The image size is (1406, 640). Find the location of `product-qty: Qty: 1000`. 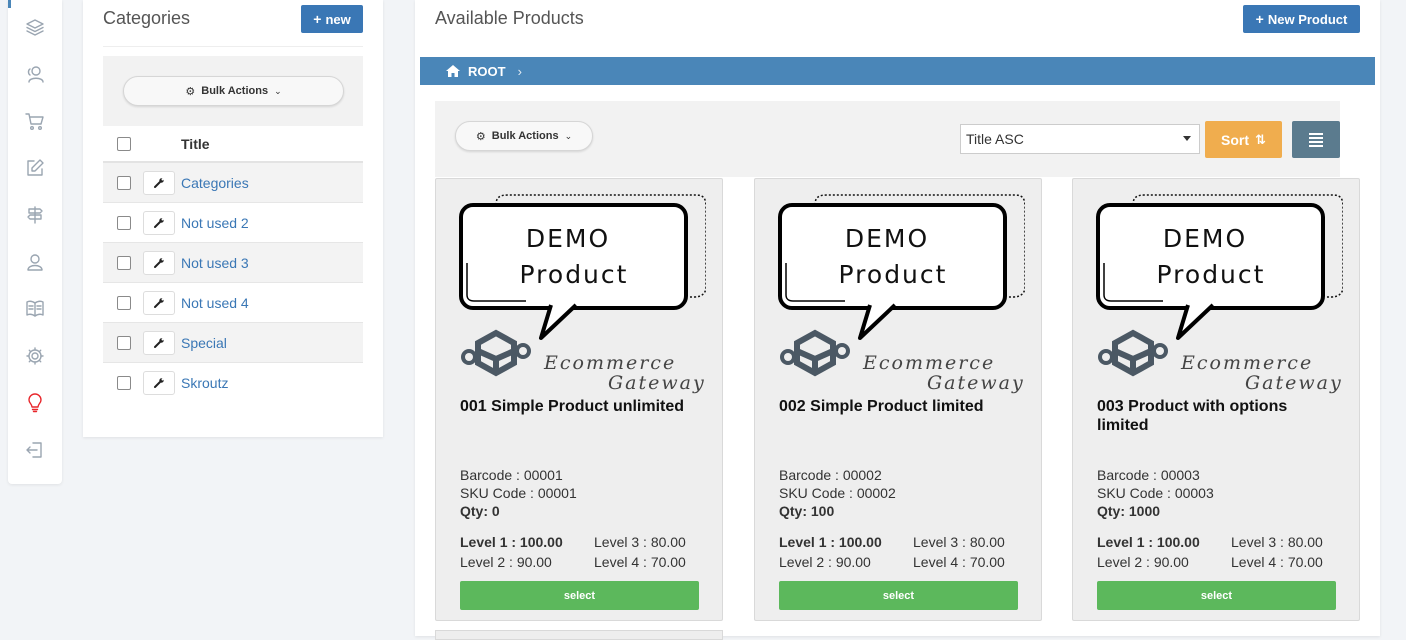

product-qty: Qty: 1000 is located at coordinates (1129, 511).